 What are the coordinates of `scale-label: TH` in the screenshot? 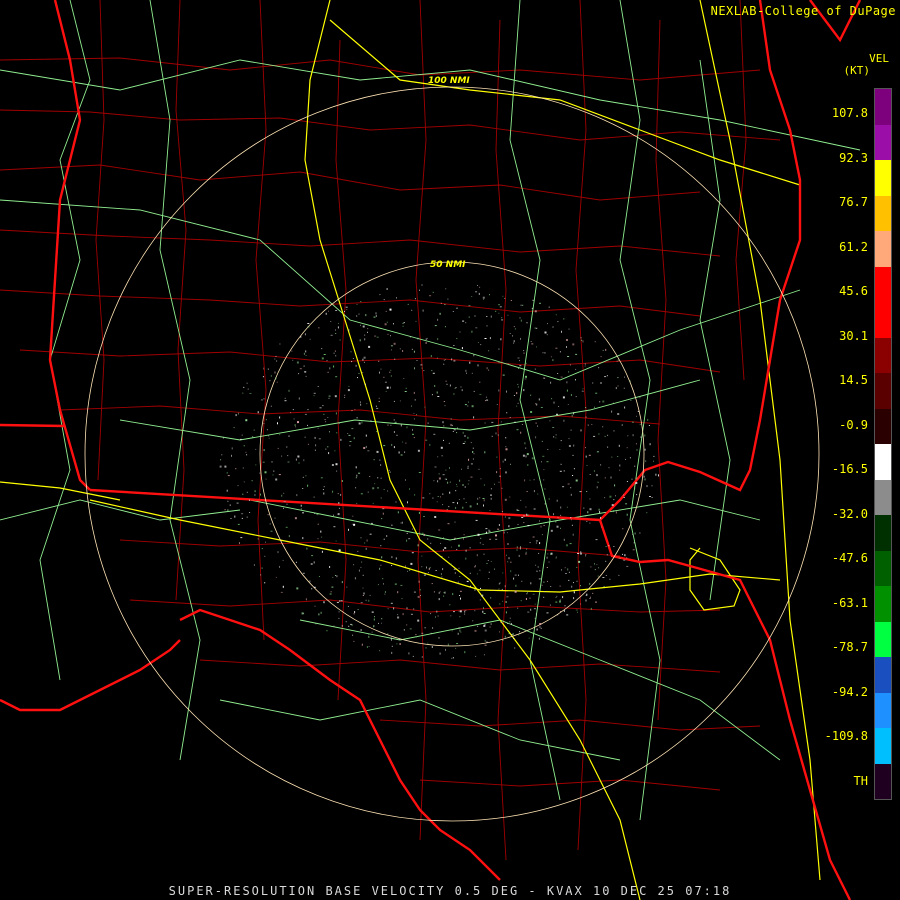 It's located at (860, 780).